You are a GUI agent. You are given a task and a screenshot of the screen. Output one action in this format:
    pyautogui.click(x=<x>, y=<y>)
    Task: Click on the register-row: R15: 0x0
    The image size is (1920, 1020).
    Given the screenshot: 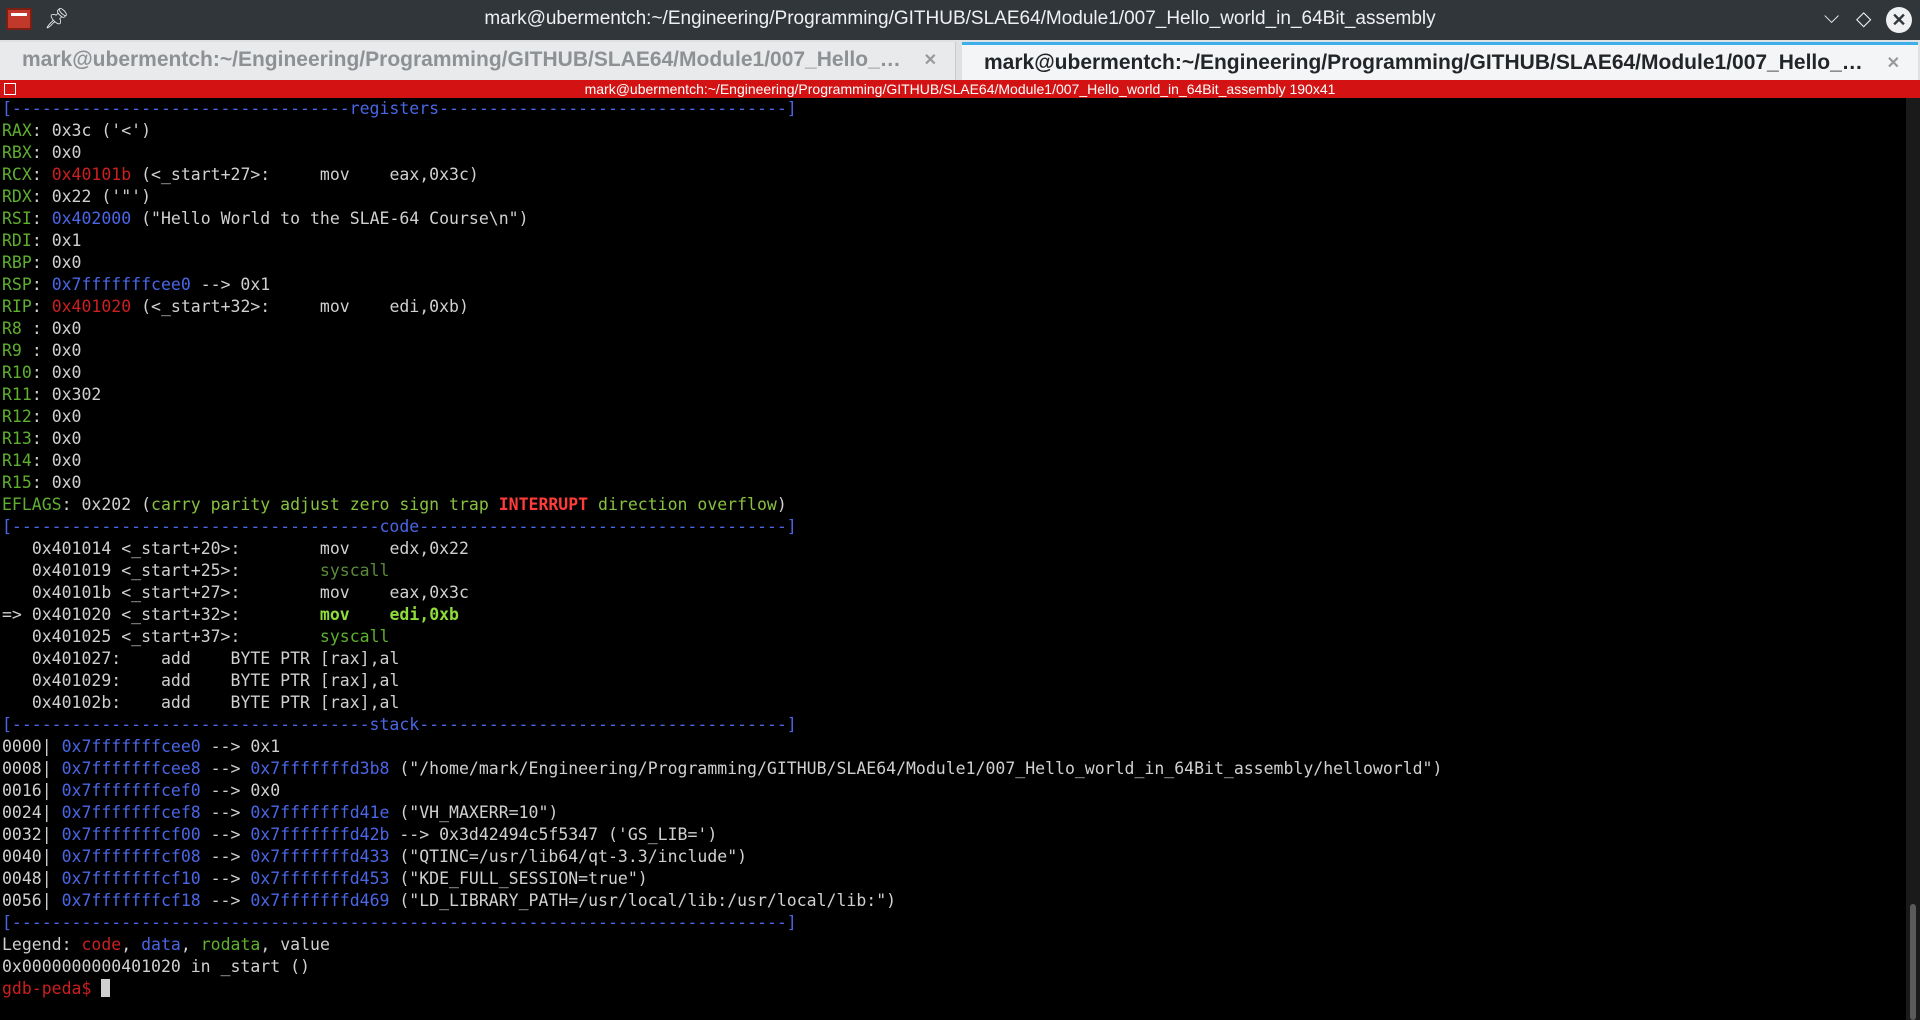 What is the action you would take?
    pyautogui.click(x=42, y=482)
    